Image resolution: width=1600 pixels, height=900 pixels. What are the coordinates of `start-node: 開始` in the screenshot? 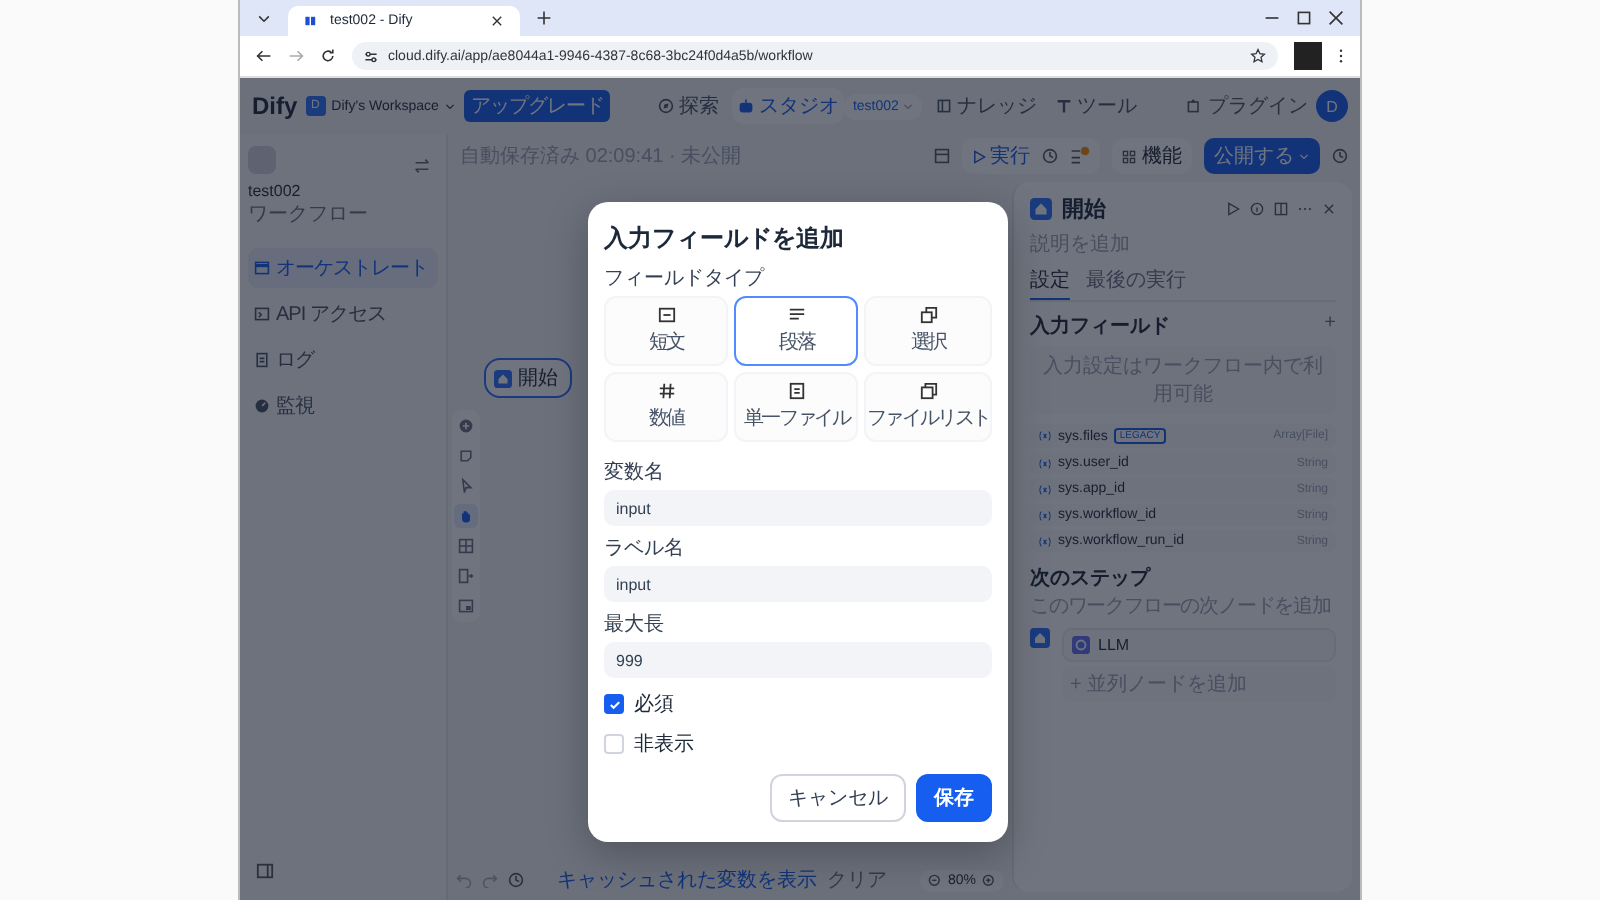 It's located at (528, 378).